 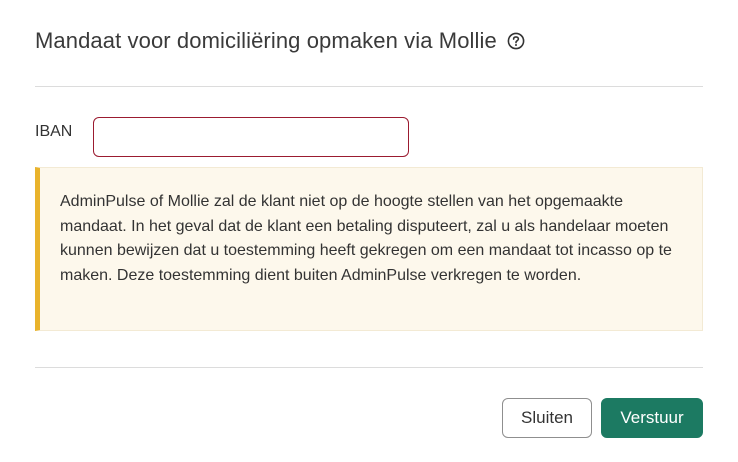 I want to click on close-button: Sluiten, so click(x=547, y=418).